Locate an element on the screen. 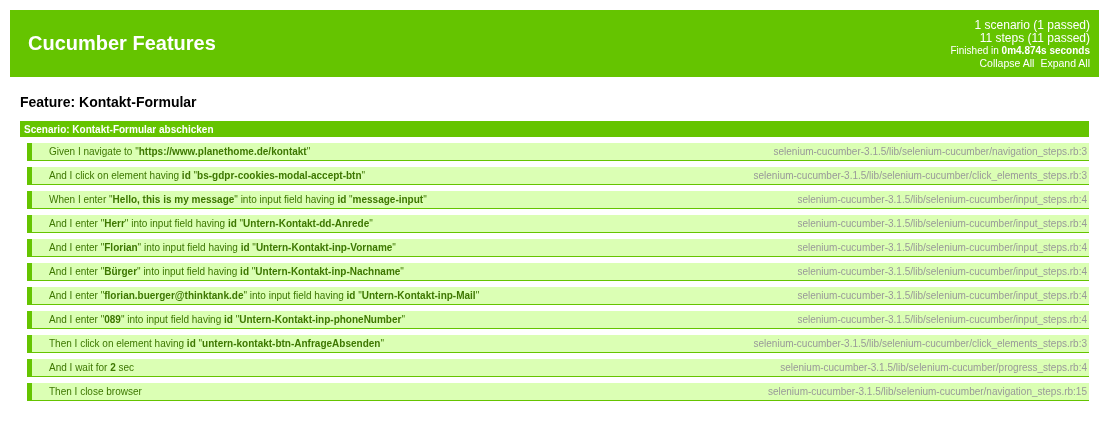  step-location: selenium-cucumber-3.1.5/lib/selenium-cucumber/navigation_steps.rb:15 is located at coordinates (927, 391).